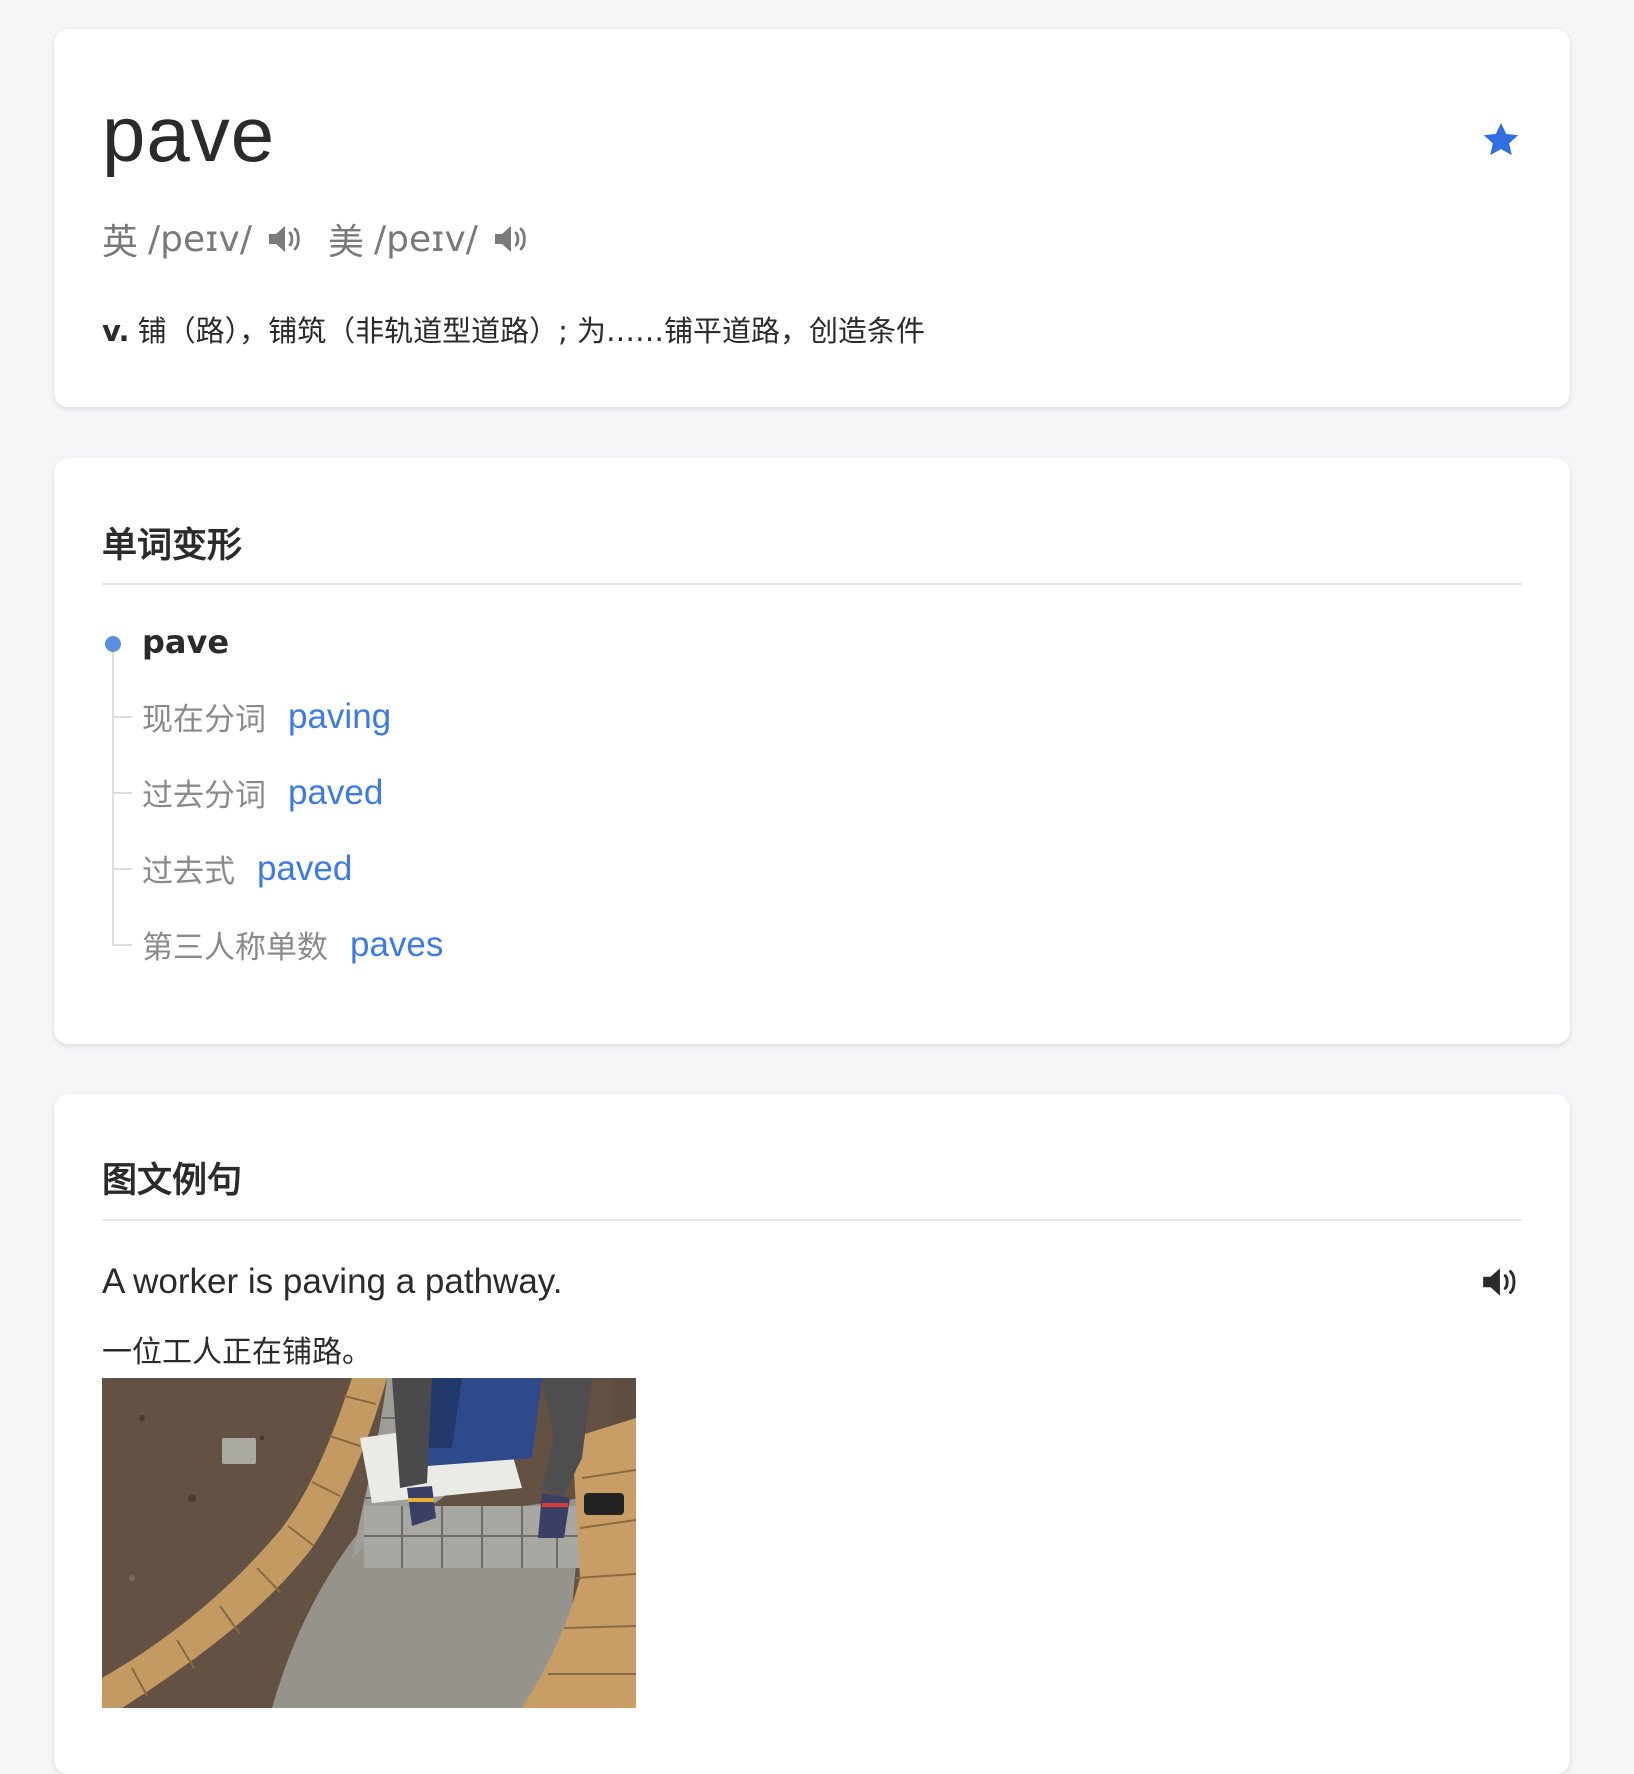 This screenshot has height=1774, width=1634. Describe the element at coordinates (425, 239) in the screenshot. I see `us-phonetic: /peɪv/` at that location.